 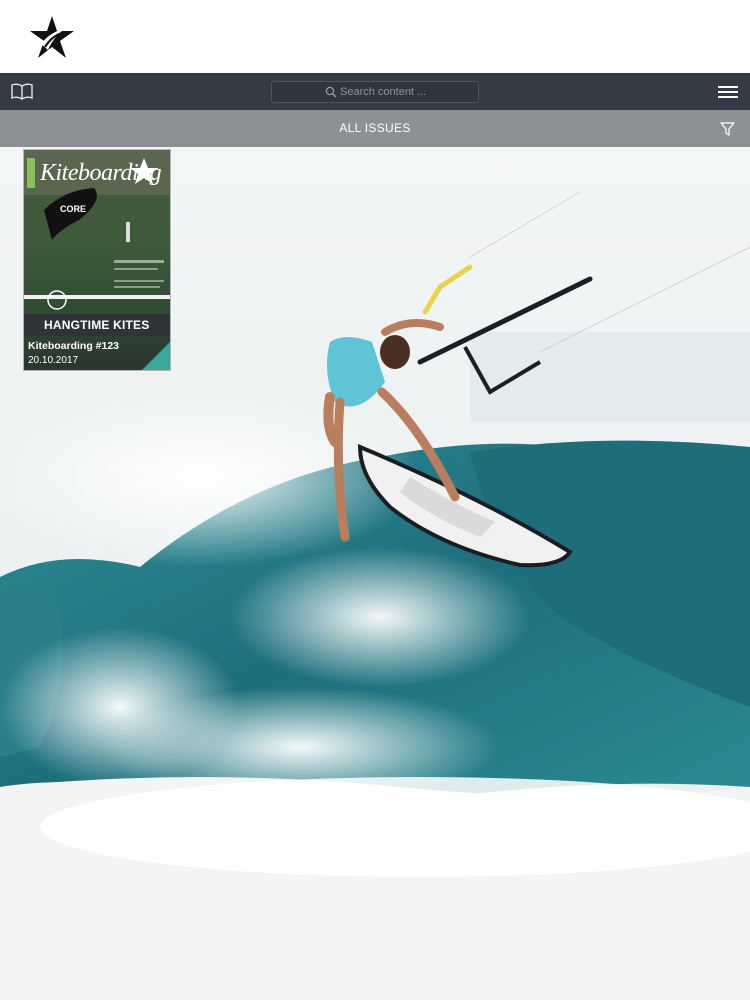 What do you see at coordinates (74, 346) in the screenshot?
I see `issue-title: Kiteboarding #123` at bounding box center [74, 346].